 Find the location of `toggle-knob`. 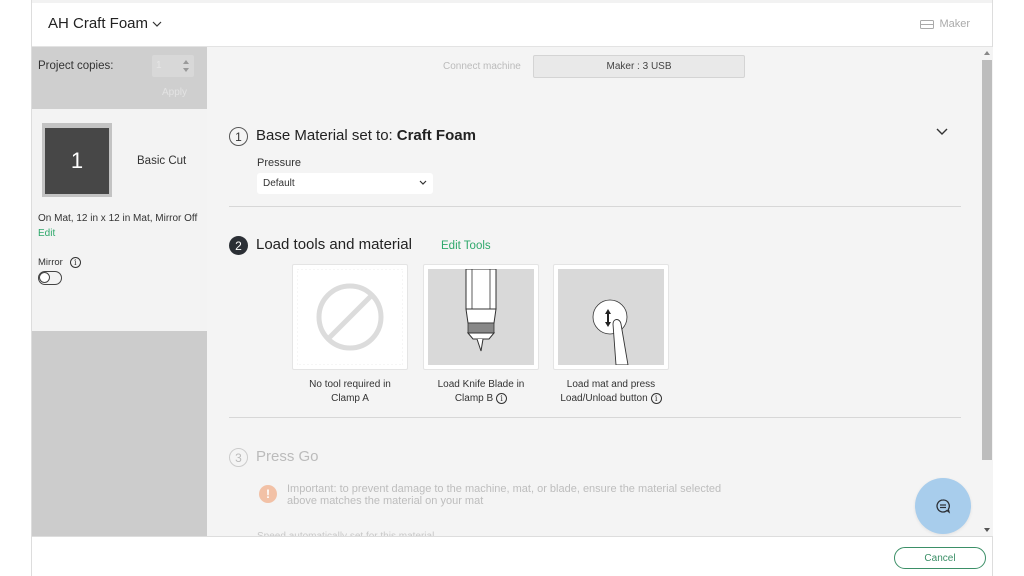

toggle-knob is located at coordinates (44, 277).